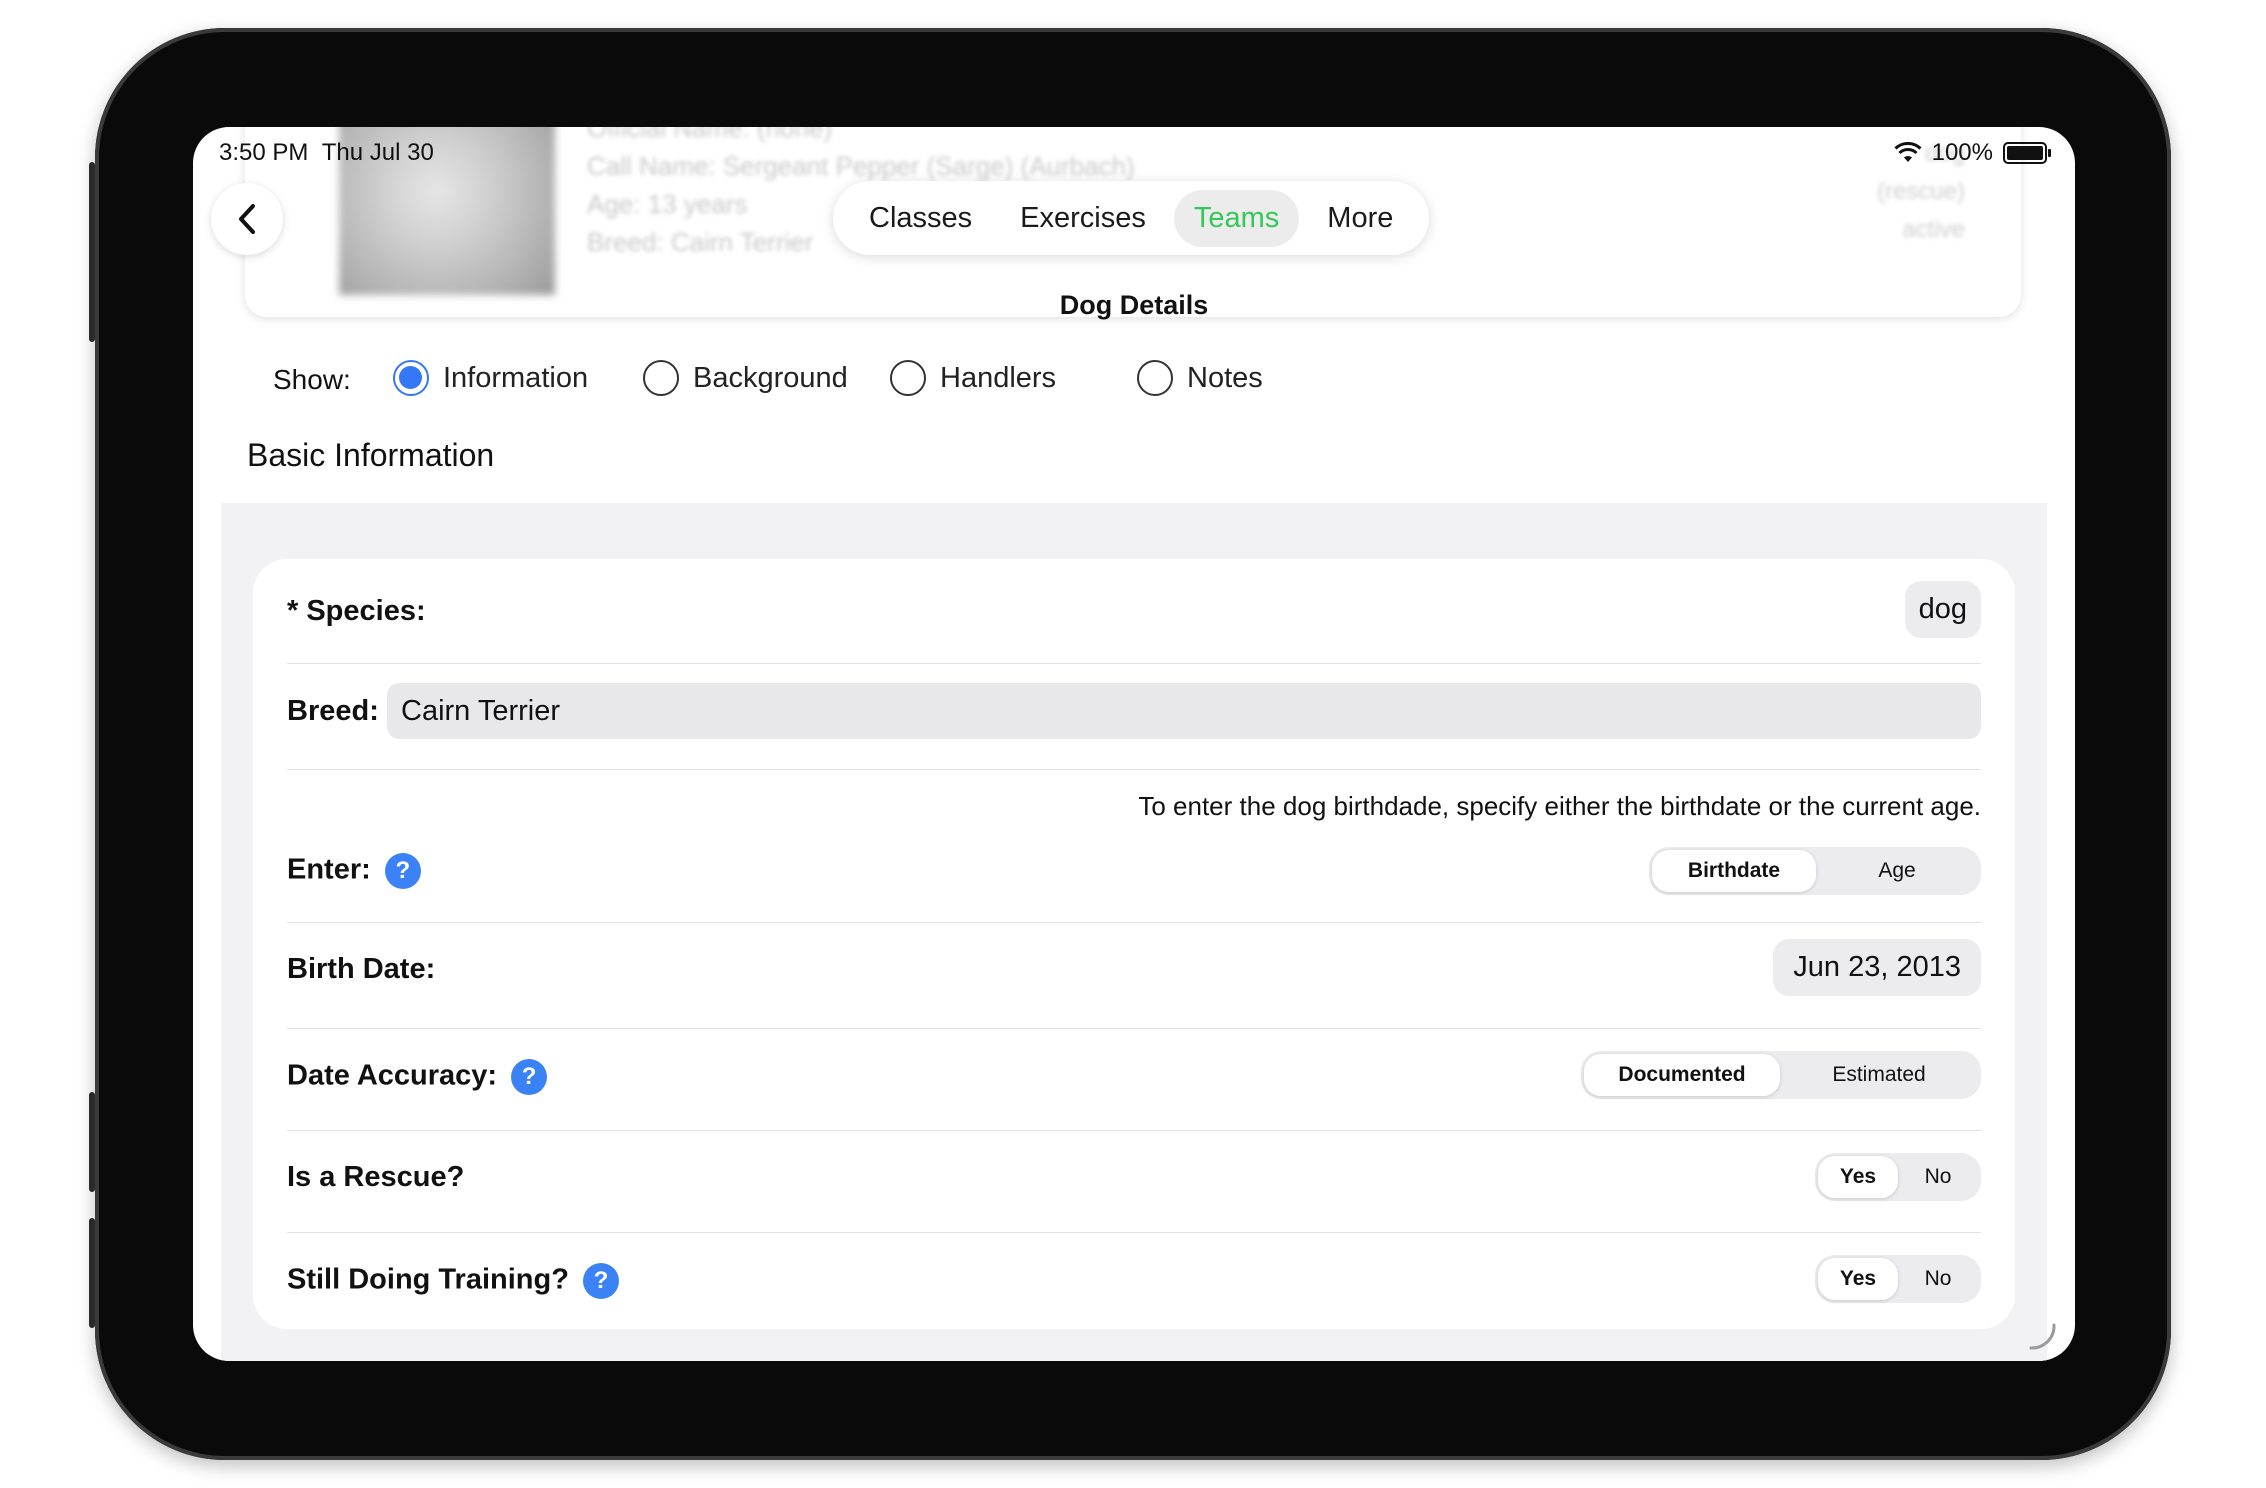 The height and width of the screenshot is (1488, 2266). I want to click on still-training-label: Still Doing Training??, so click(453, 1281).